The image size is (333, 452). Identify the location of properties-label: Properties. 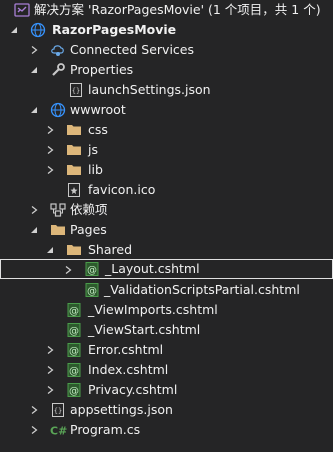
(102, 69).